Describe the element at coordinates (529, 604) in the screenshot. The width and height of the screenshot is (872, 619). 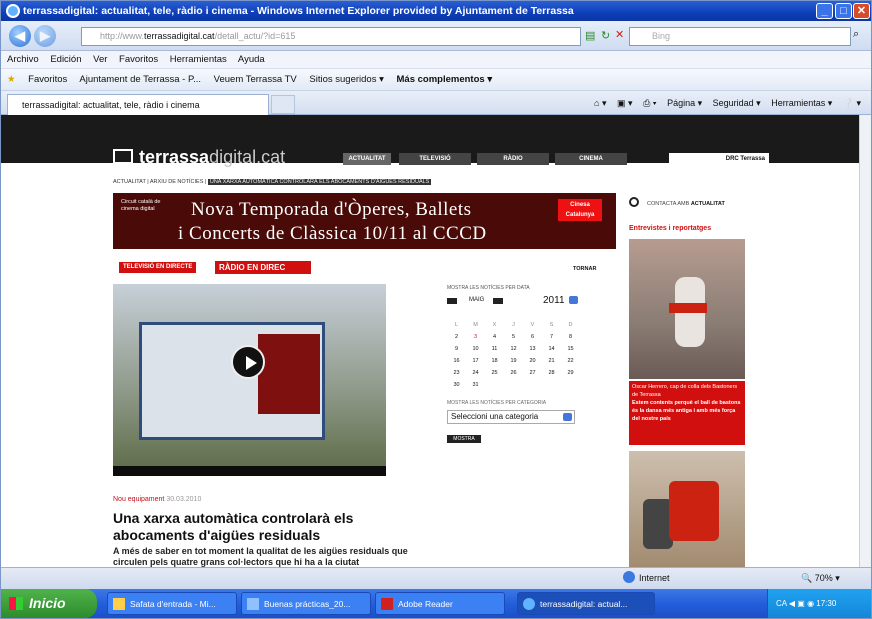
I see `ie-icon` at that location.